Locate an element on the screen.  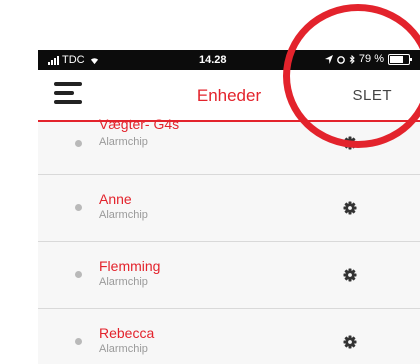
status-bar: TDC 14.28 79 % is located at coordinates (229, 60).